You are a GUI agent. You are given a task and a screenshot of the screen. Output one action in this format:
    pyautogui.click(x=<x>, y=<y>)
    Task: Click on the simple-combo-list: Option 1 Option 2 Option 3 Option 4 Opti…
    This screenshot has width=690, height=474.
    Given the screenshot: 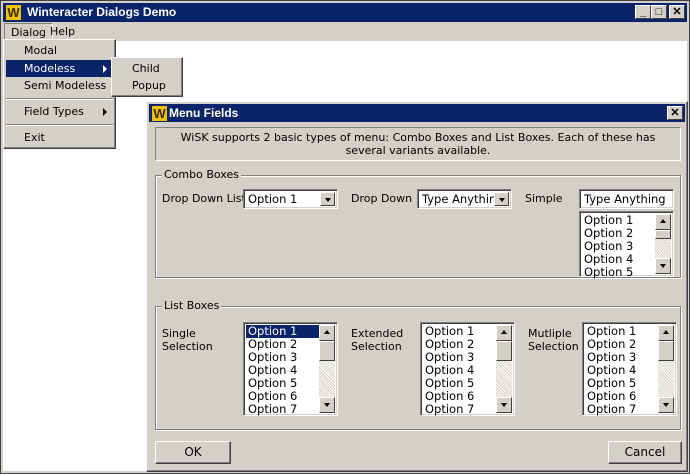 What is the action you would take?
    pyautogui.click(x=626, y=245)
    